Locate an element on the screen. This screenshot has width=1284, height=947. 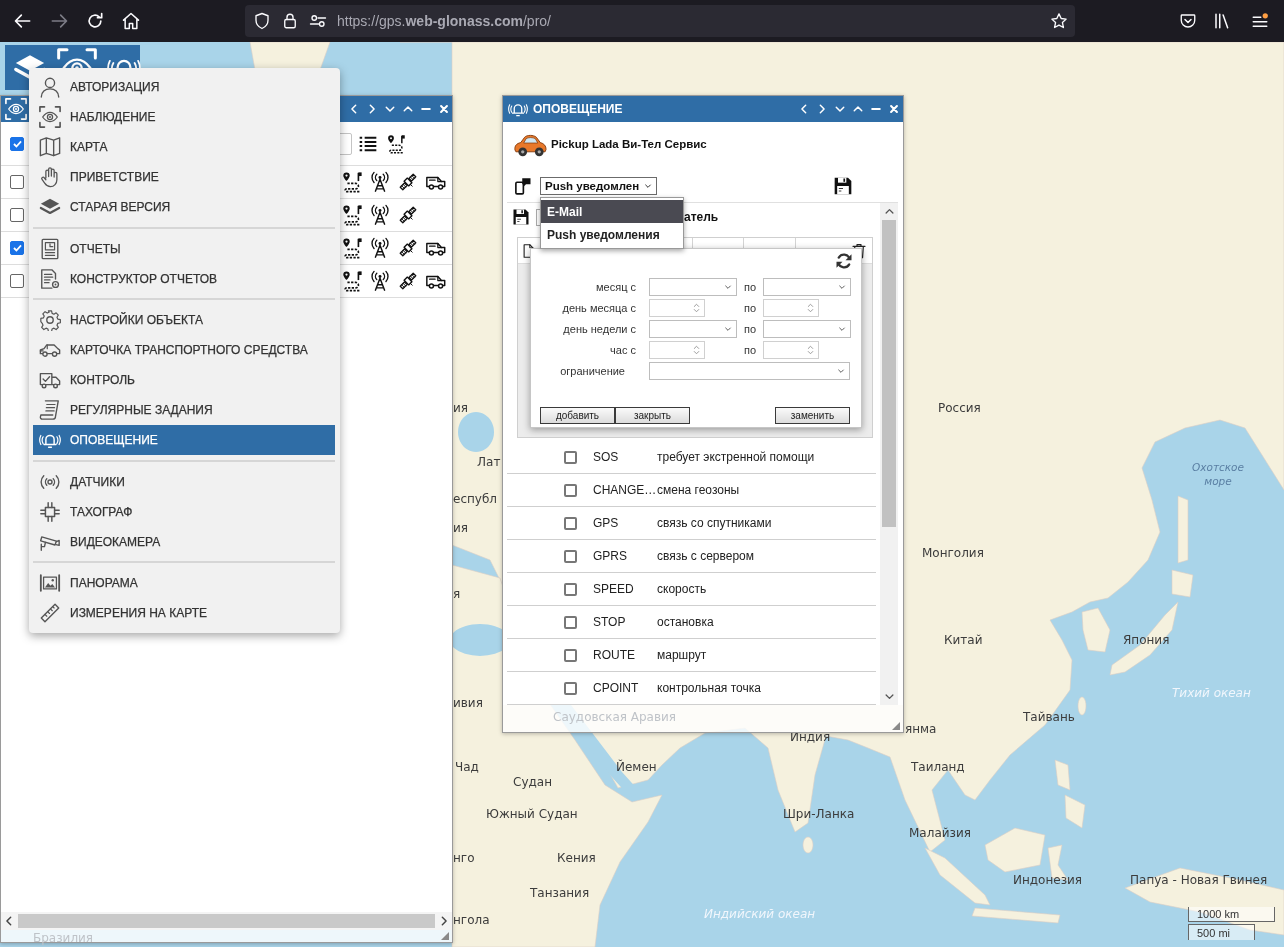
map-label: нгола is located at coordinates (471, 920).